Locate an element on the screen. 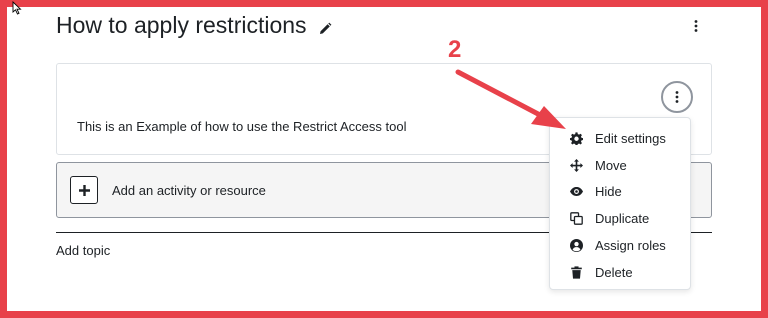  menu-item-edit-settings: Edit settings is located at coordinates (620, 138).